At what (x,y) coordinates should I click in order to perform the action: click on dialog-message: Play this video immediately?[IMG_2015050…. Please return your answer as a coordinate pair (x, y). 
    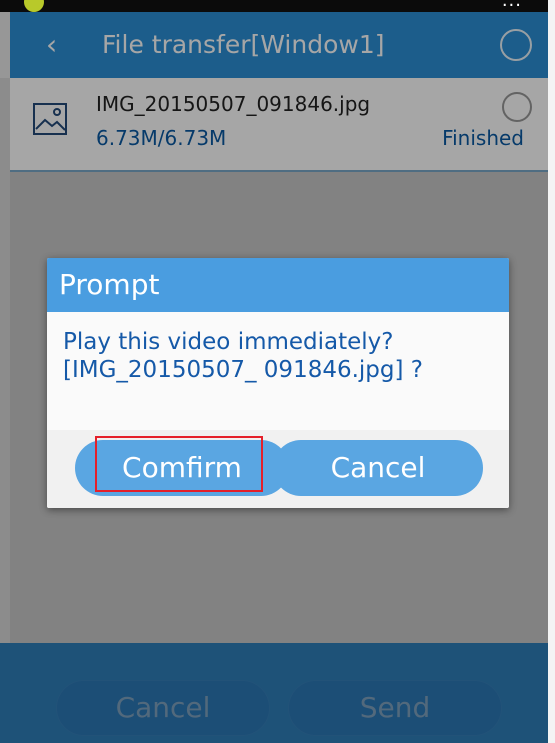
    Looking at the image, I should click on (243, 356).